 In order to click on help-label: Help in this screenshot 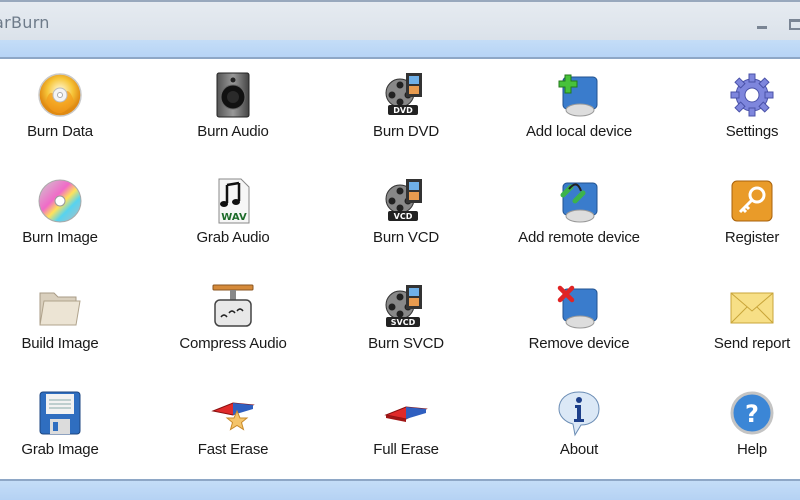, I will do `click(752, 449)`.